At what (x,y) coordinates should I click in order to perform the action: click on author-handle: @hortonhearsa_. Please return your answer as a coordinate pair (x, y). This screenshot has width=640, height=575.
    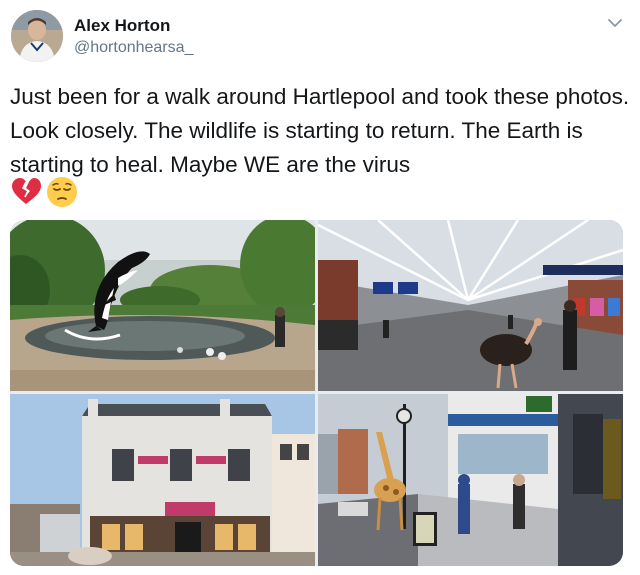
    Looking at the image, I should click on (133, 48).